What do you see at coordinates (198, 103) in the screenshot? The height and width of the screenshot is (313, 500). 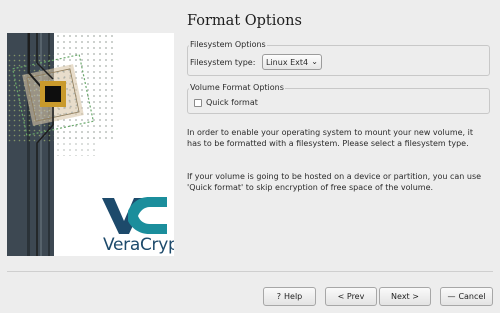 I see `quick-format-checkbox` at bounding box center [198, 103].